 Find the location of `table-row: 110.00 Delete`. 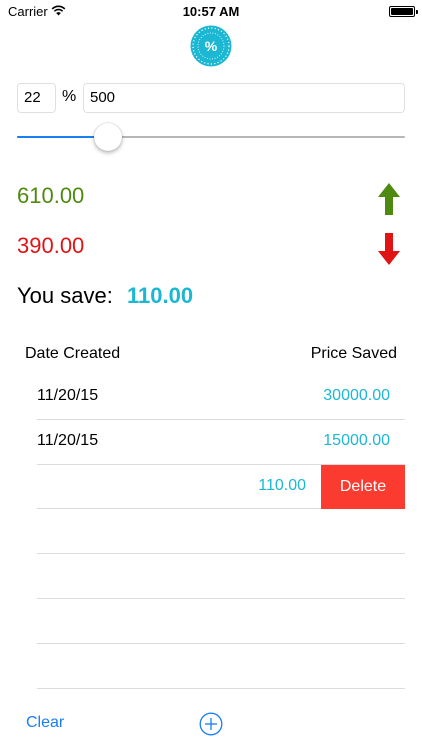

table-row: 110.00 Delete is located at coordinates (221, 487).